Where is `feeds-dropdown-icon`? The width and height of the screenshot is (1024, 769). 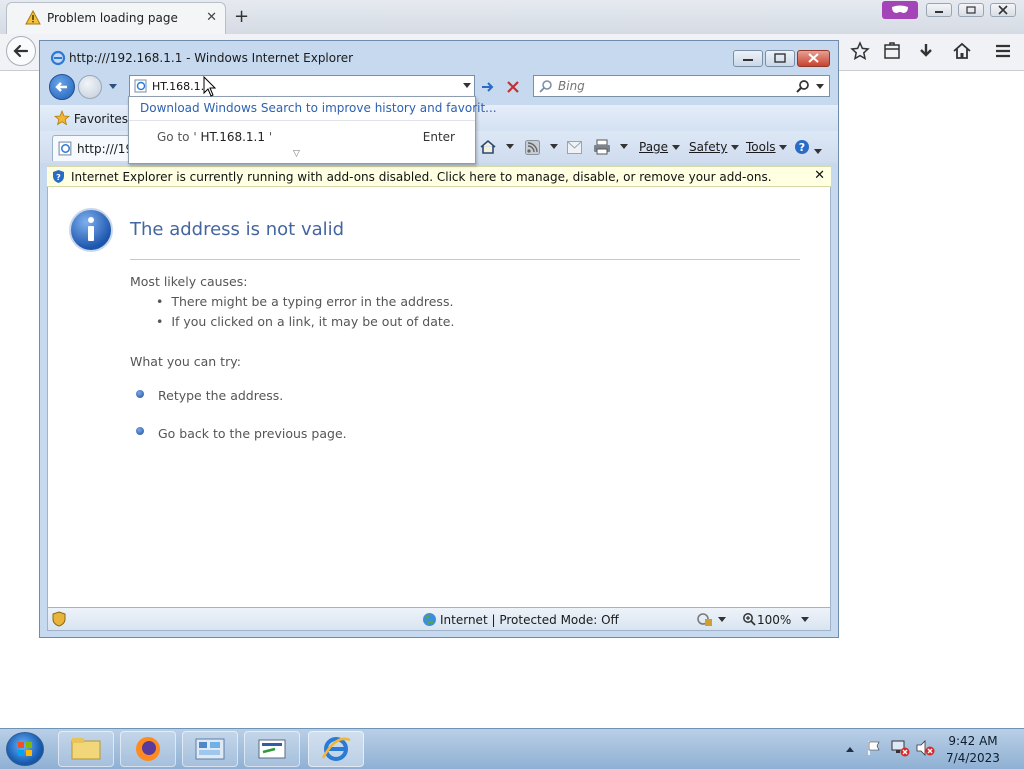
feeds-dropdown-icon is located at coordinates (554, 147).